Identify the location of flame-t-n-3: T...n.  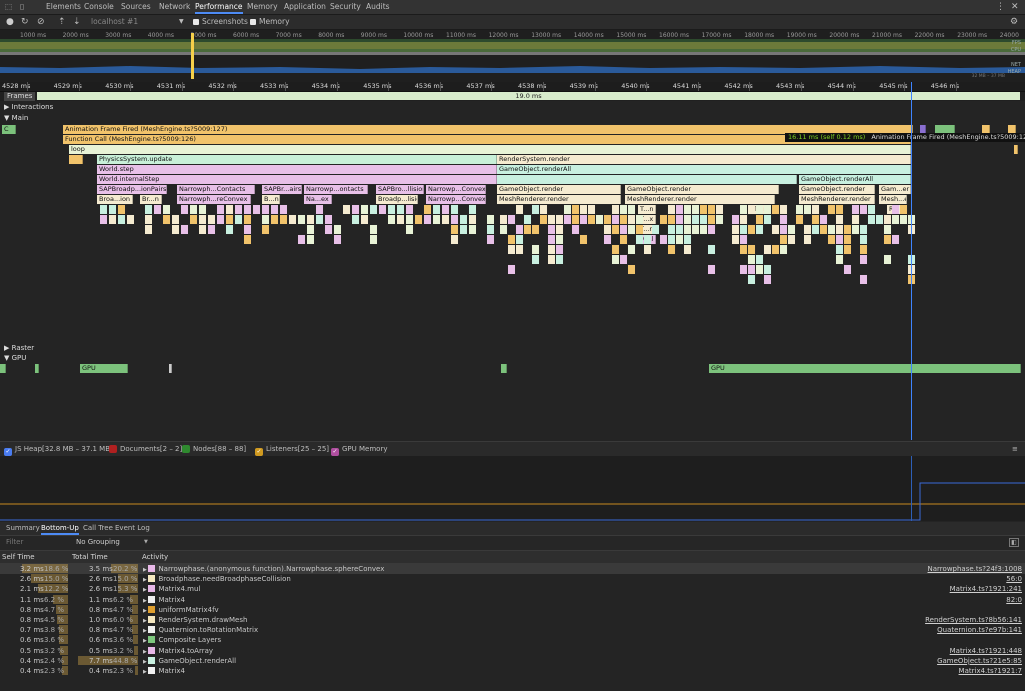
(647, 229).